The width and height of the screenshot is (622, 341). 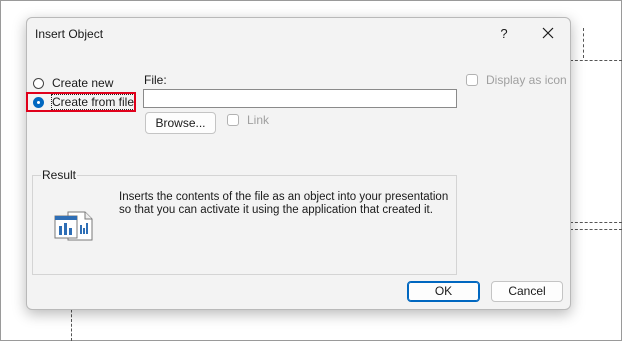 I want to click on create-new-radio: Create new, so click(x=73, y=83).